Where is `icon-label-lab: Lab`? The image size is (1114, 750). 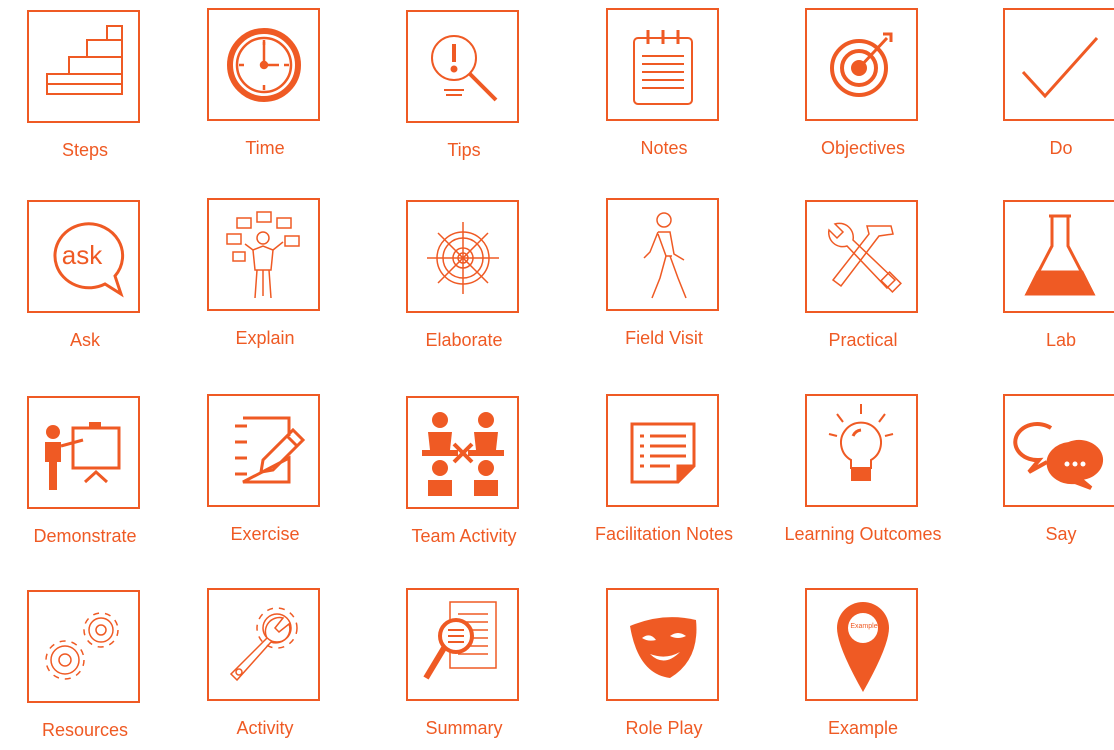 icon-label-lab: Lab is located at coordinates (1061, 340).